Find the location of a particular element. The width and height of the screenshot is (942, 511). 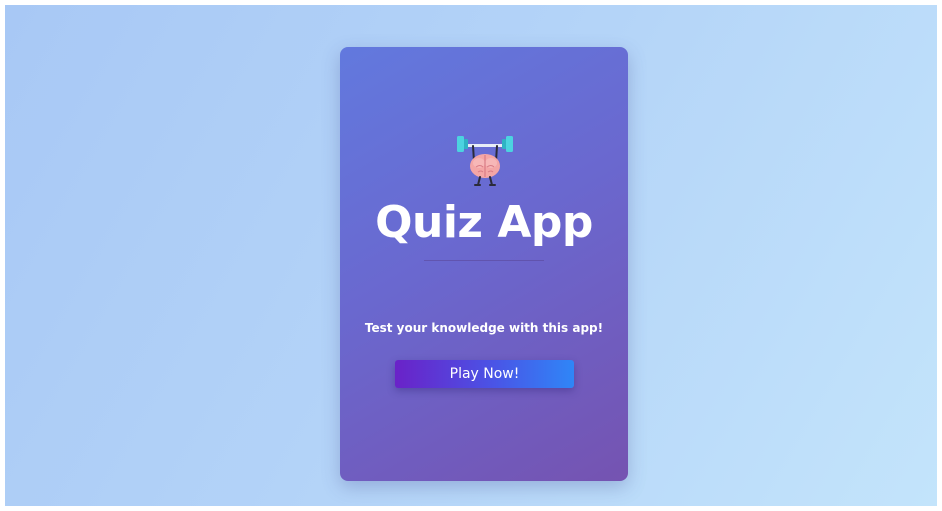

brain-lifting-barbell-icon is located at coordinates (485, 161).